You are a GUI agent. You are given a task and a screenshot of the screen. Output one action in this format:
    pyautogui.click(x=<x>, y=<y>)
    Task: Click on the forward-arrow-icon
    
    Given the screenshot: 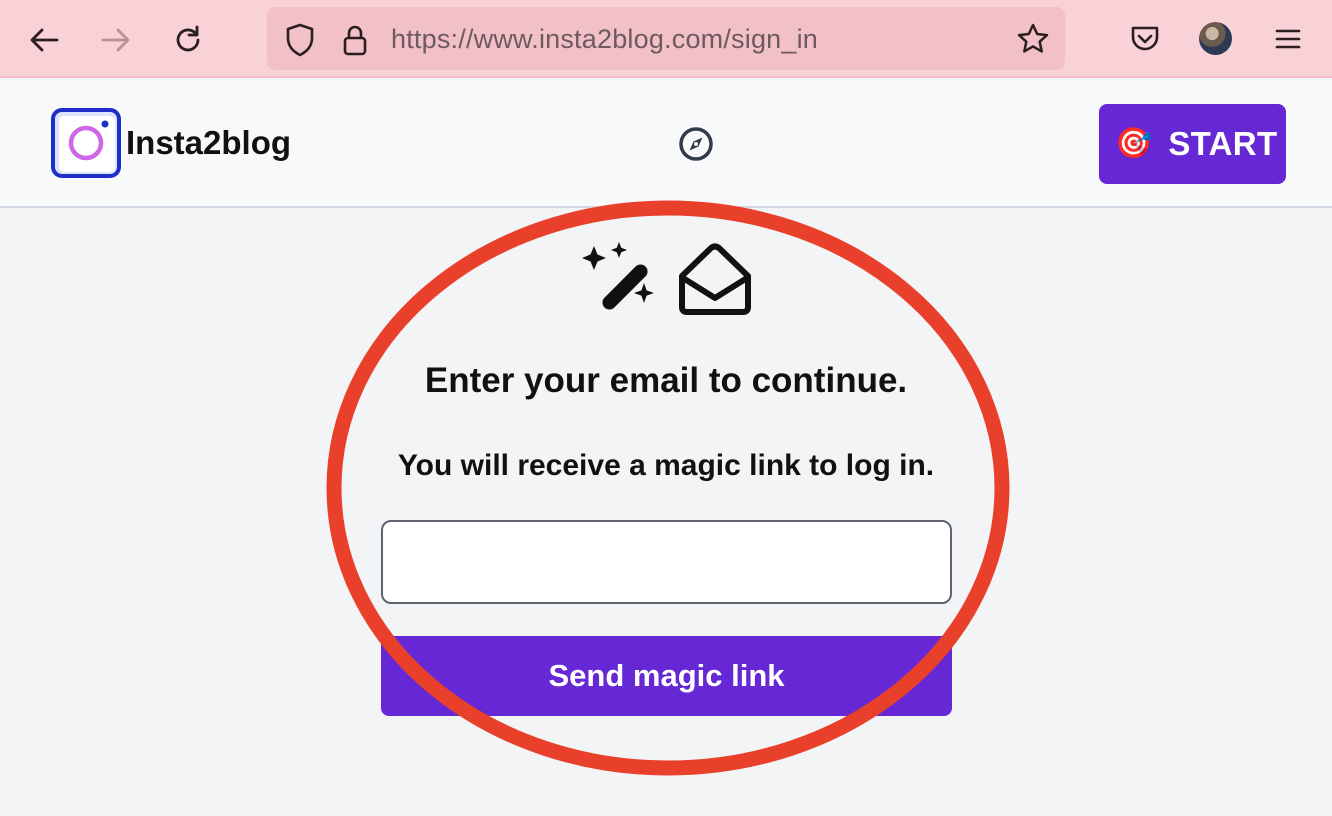 What is the action you would take?
    pyautogui.click(x=116, y=40)
    